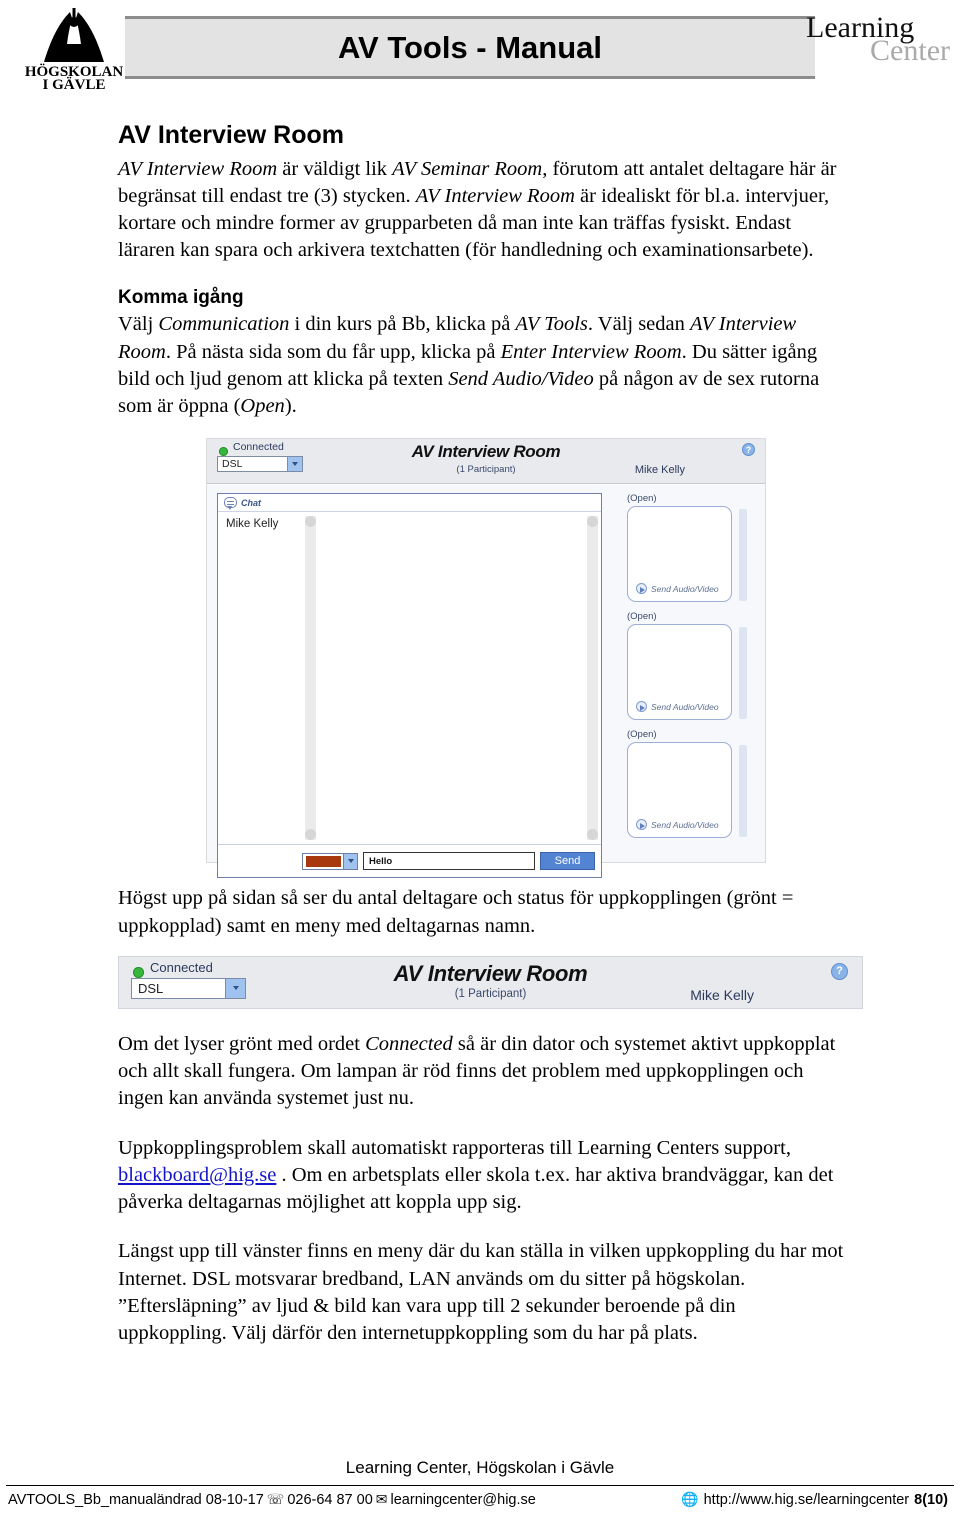 Image resolution: width=960 pixels, height=1516 pixels. Describe the element at coordinates (323, 861) in the screenshot. I see `color-swatch` at that location.